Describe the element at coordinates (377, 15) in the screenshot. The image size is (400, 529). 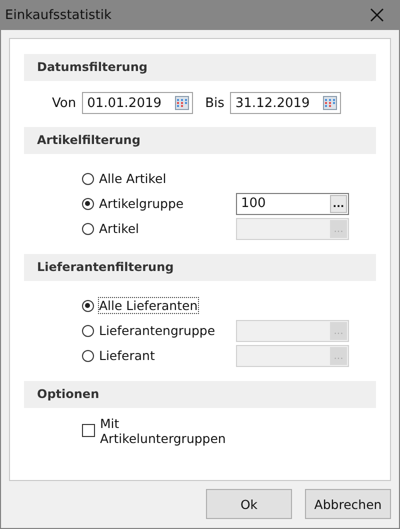
I see `close-icon` at that location.